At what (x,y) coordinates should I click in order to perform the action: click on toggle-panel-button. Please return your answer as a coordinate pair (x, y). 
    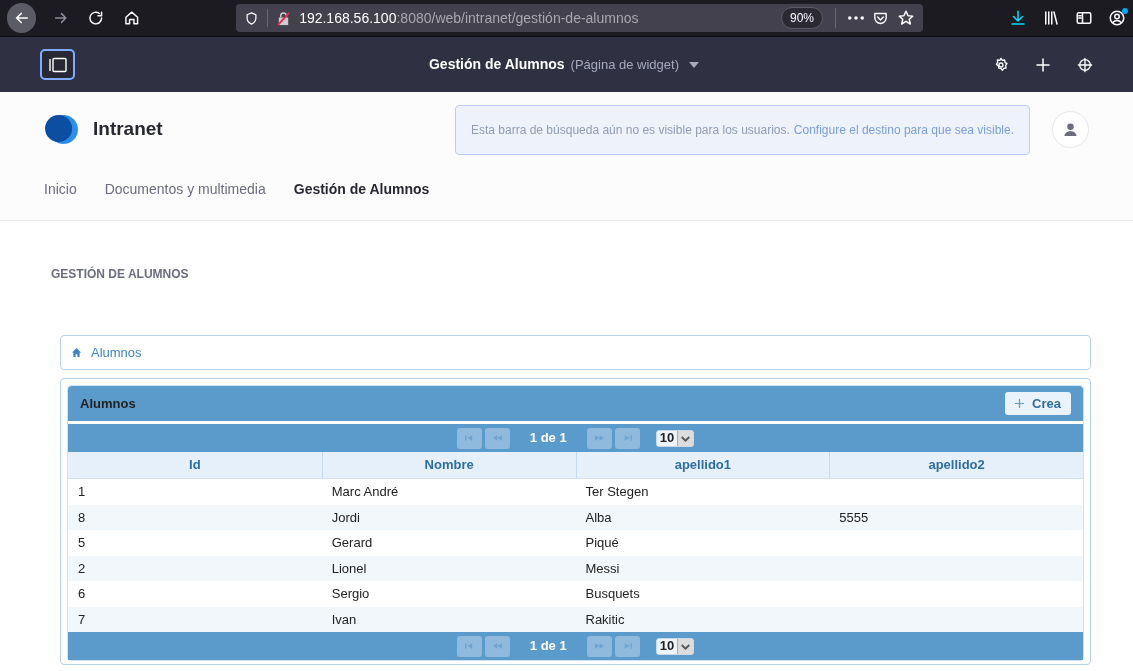
    Looking at the image, I should click on (57, 64).